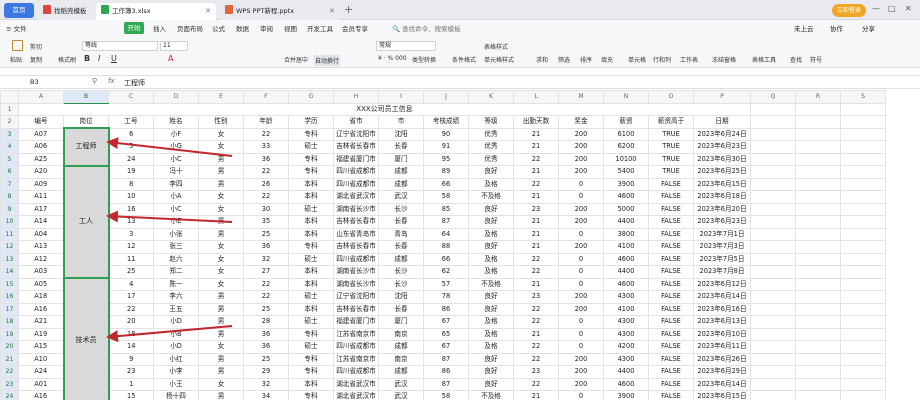 This screenshot has height=400, width=920. Describe the element at coordinates (536, 334) in the screenshot. I see `data-cell: 21` at that location.